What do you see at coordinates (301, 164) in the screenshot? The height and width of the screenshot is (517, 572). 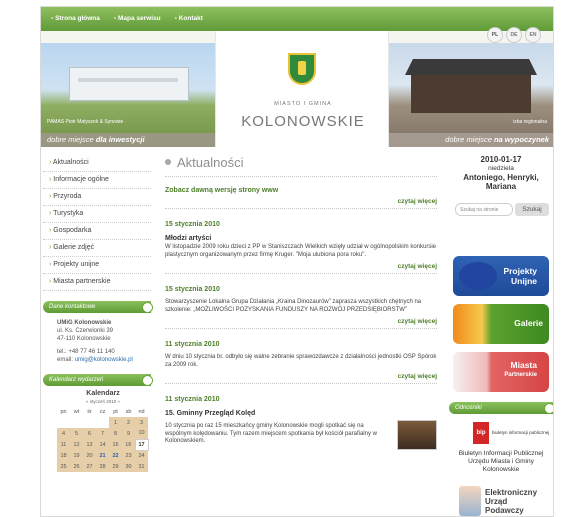 I see `page-title: Aktualności` at bounding box center [301, 164].